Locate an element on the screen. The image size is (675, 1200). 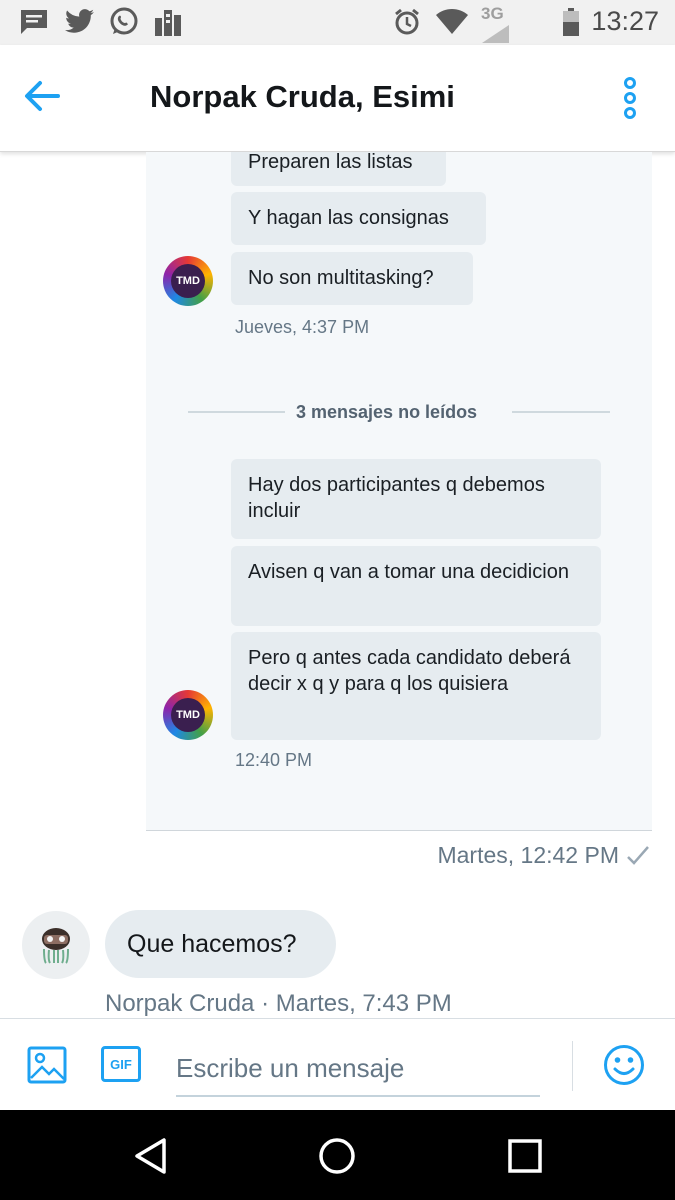
card-footer is located at coordinates (399, 821).